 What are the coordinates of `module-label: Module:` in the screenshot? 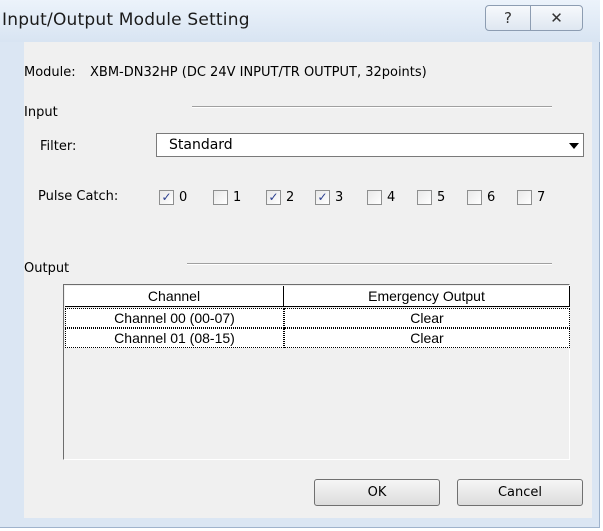 It's located at (50, 72).